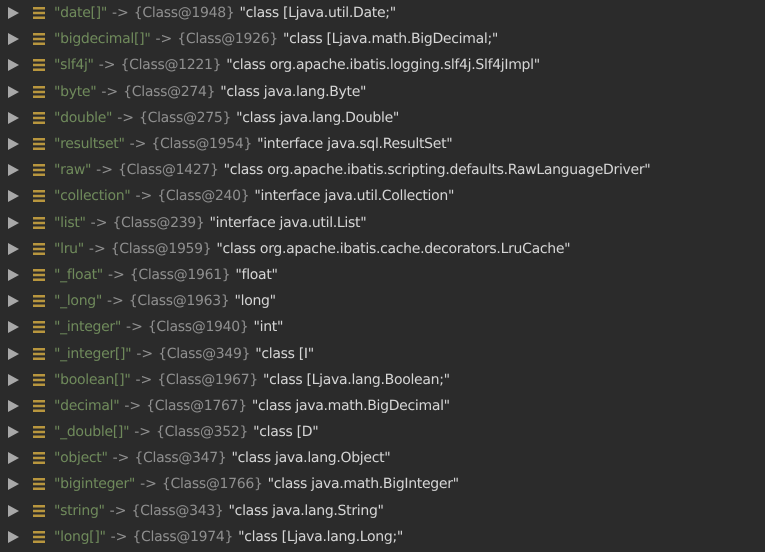 The width and height of the screenshot is (765, 552). Describe the element at coordinates (293, 92) in the screenshot. I see `entry-value: "class java.lang.Byte"` at that location.